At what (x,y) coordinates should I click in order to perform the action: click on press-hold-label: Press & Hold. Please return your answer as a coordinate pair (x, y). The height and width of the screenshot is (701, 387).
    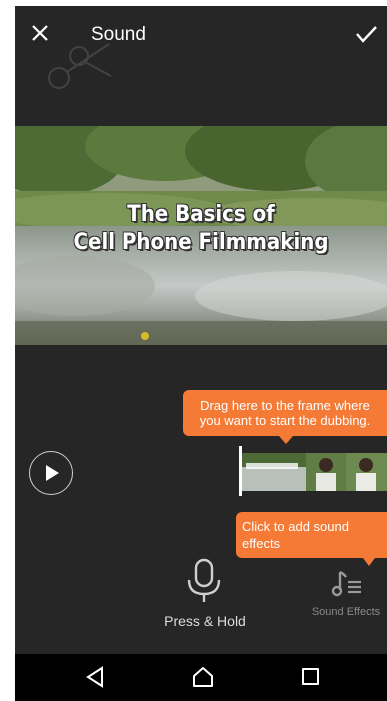
    Looking at the image, I should click on (205, 621).